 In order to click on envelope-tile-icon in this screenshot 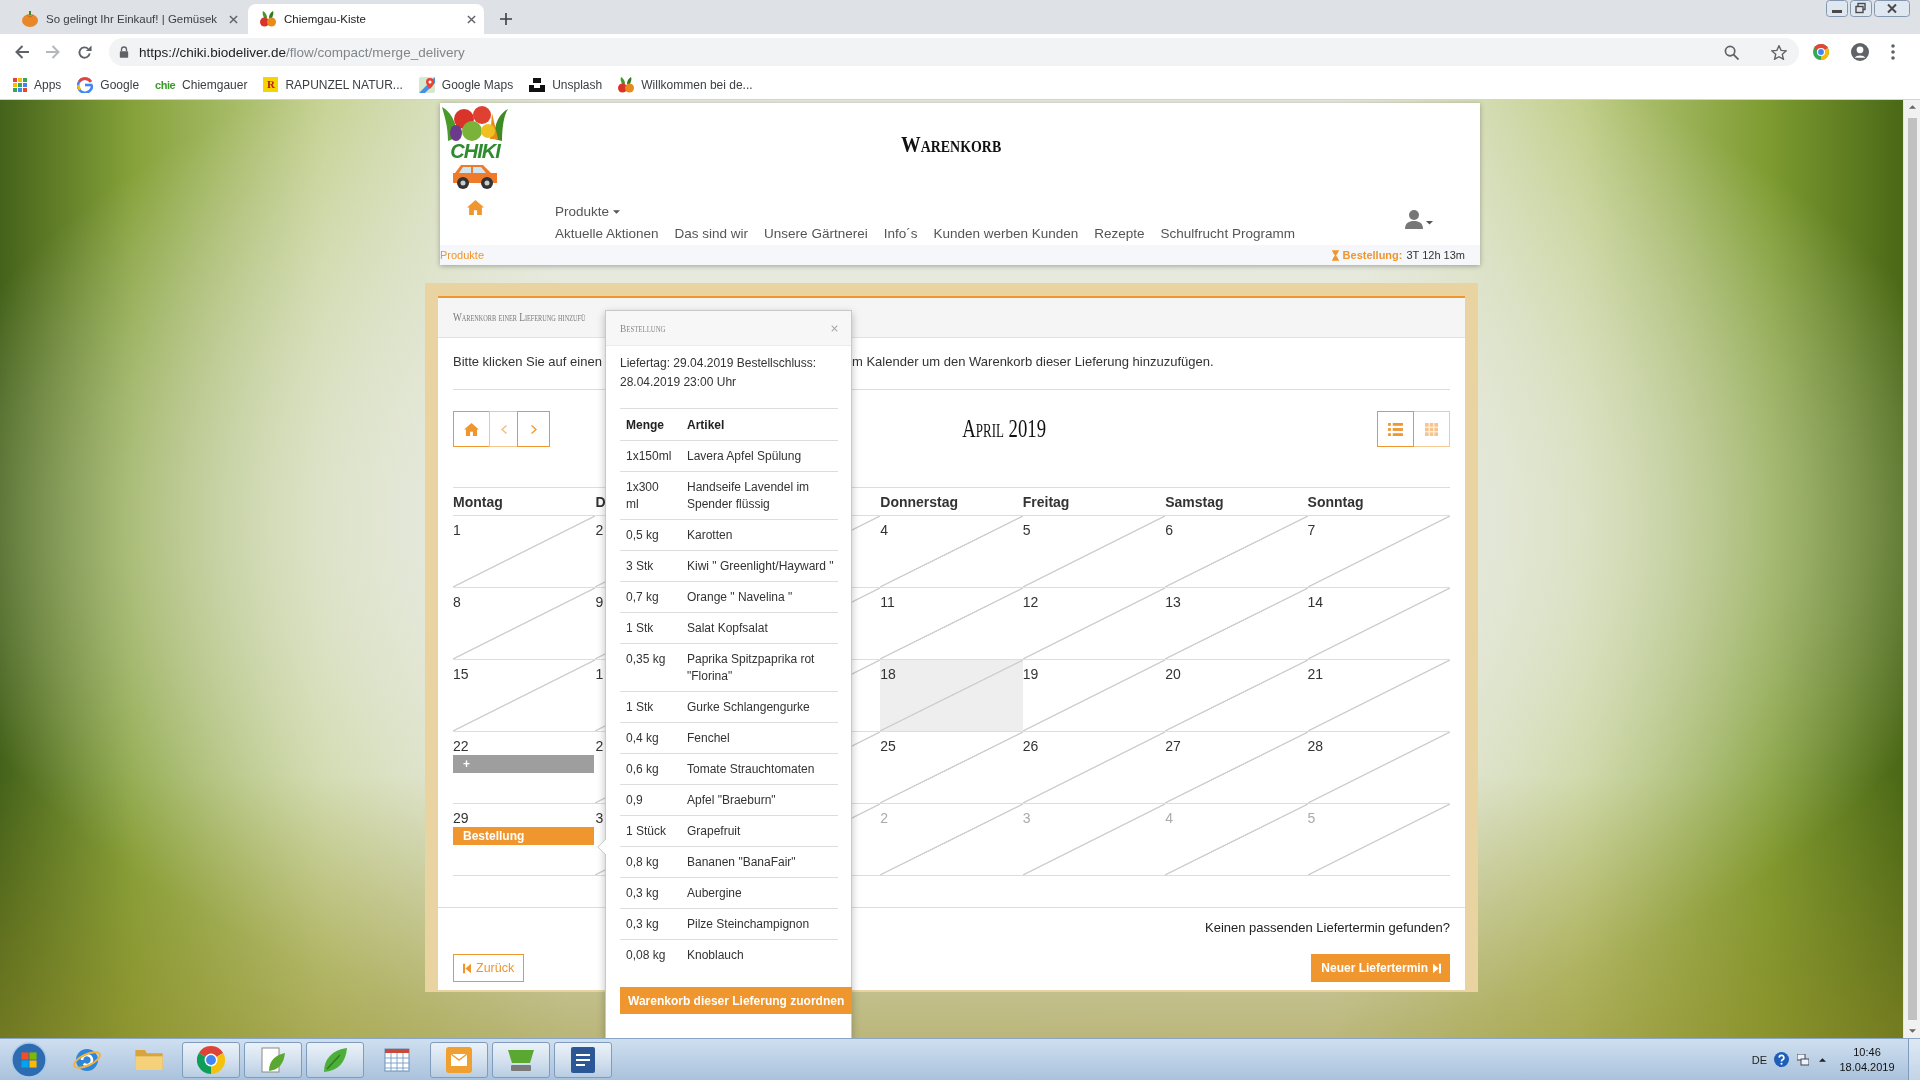, I will do `click(459, 1059)`.